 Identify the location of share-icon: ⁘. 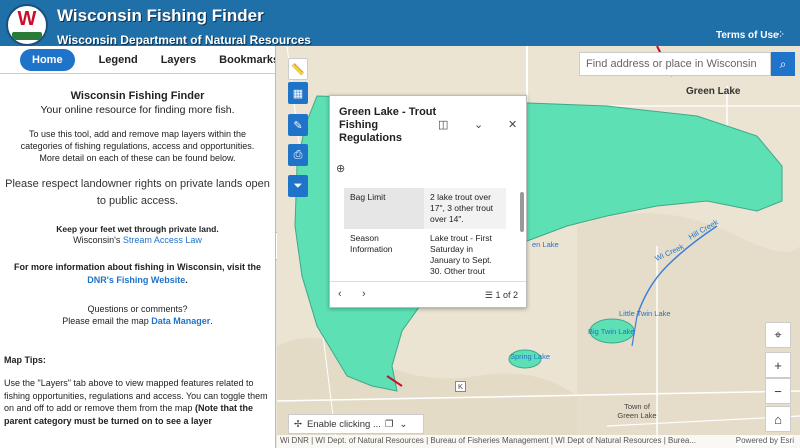
(780, 34).